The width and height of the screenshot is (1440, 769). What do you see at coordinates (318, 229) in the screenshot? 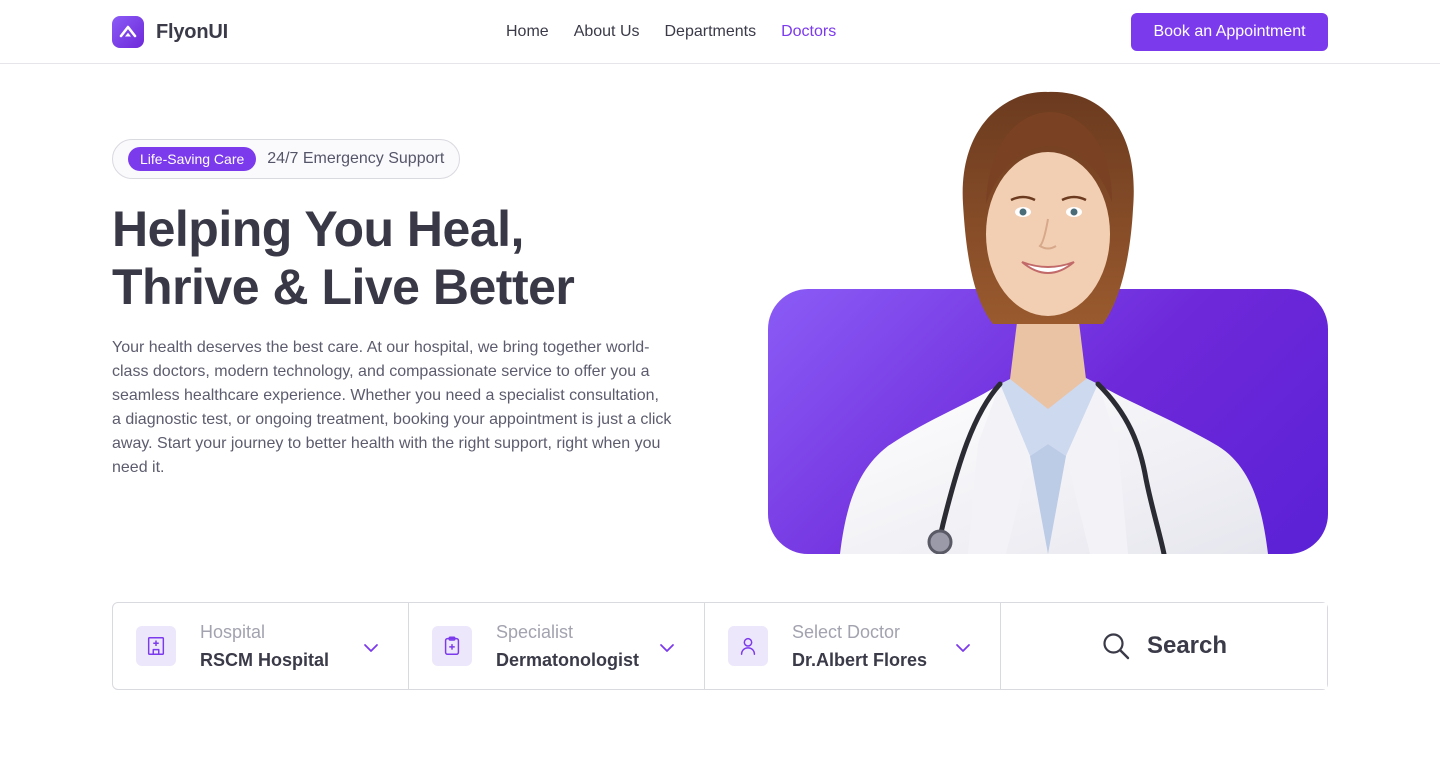
I see `hero-title-line-1: Helping You Heal,` at bounding box center [318, 229].